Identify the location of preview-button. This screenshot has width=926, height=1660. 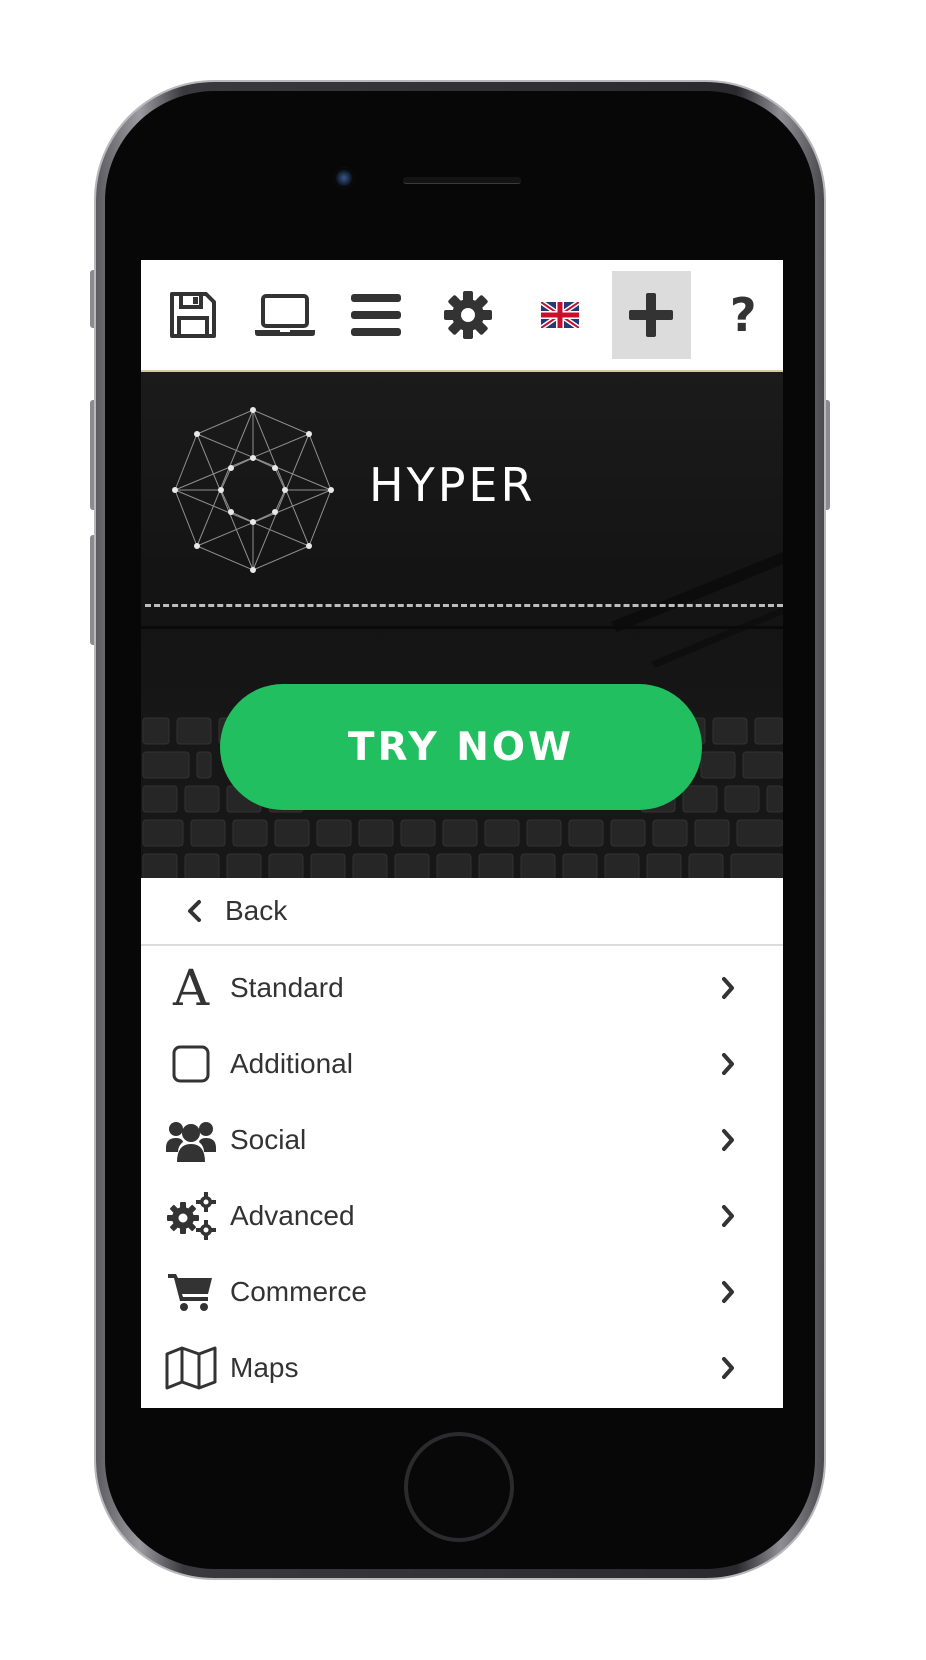
(285, 315).